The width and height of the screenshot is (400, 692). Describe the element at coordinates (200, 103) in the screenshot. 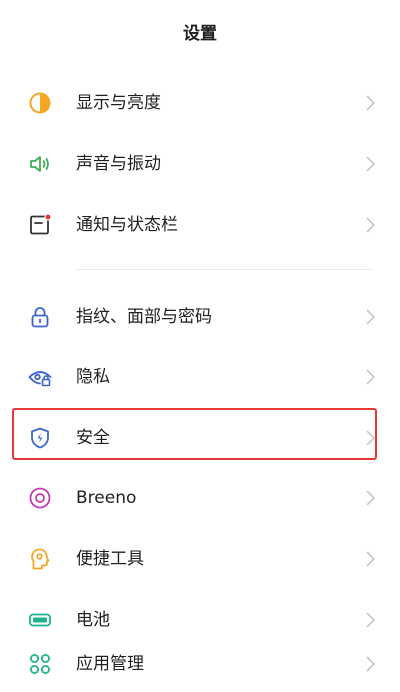

I see `settings-item-display-brightness: 显示与亮度` at that location.